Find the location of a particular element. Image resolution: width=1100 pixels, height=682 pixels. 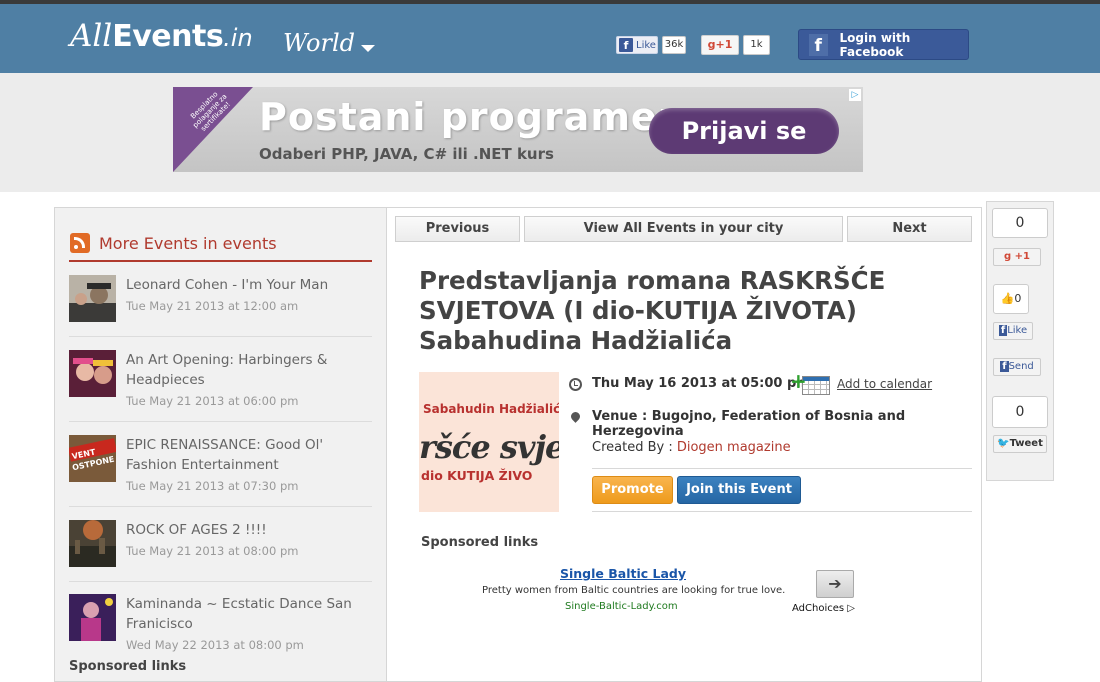

adchoices-label: AdChoices ▷ is located at coordinates (823, 608).